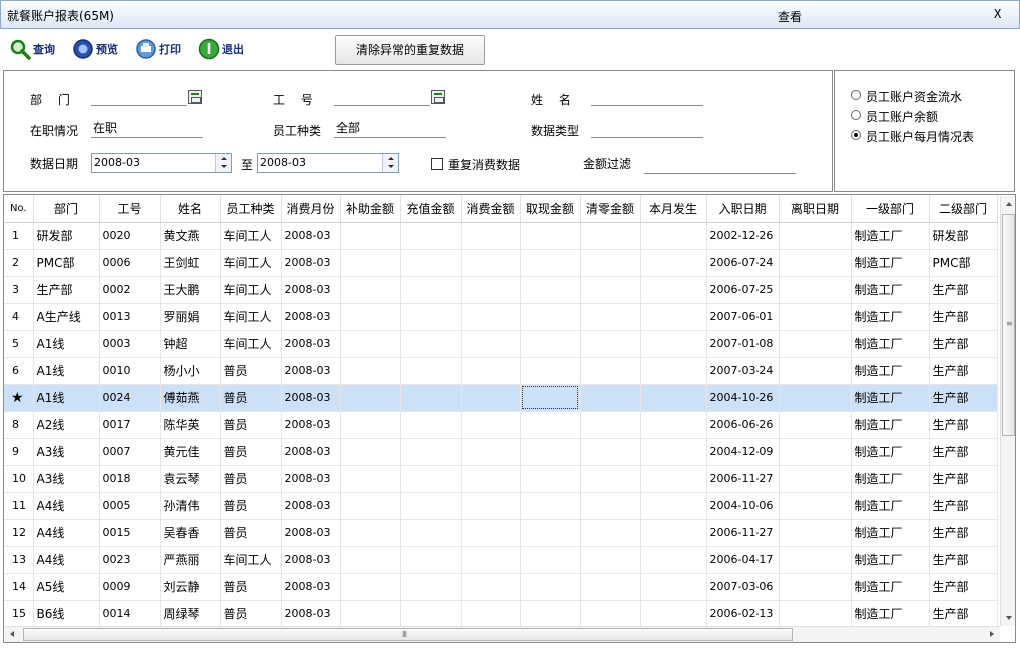  Describe the element at coordinates (390, 129) in the screenshot. I see `emptype-field: 全部` at that location.